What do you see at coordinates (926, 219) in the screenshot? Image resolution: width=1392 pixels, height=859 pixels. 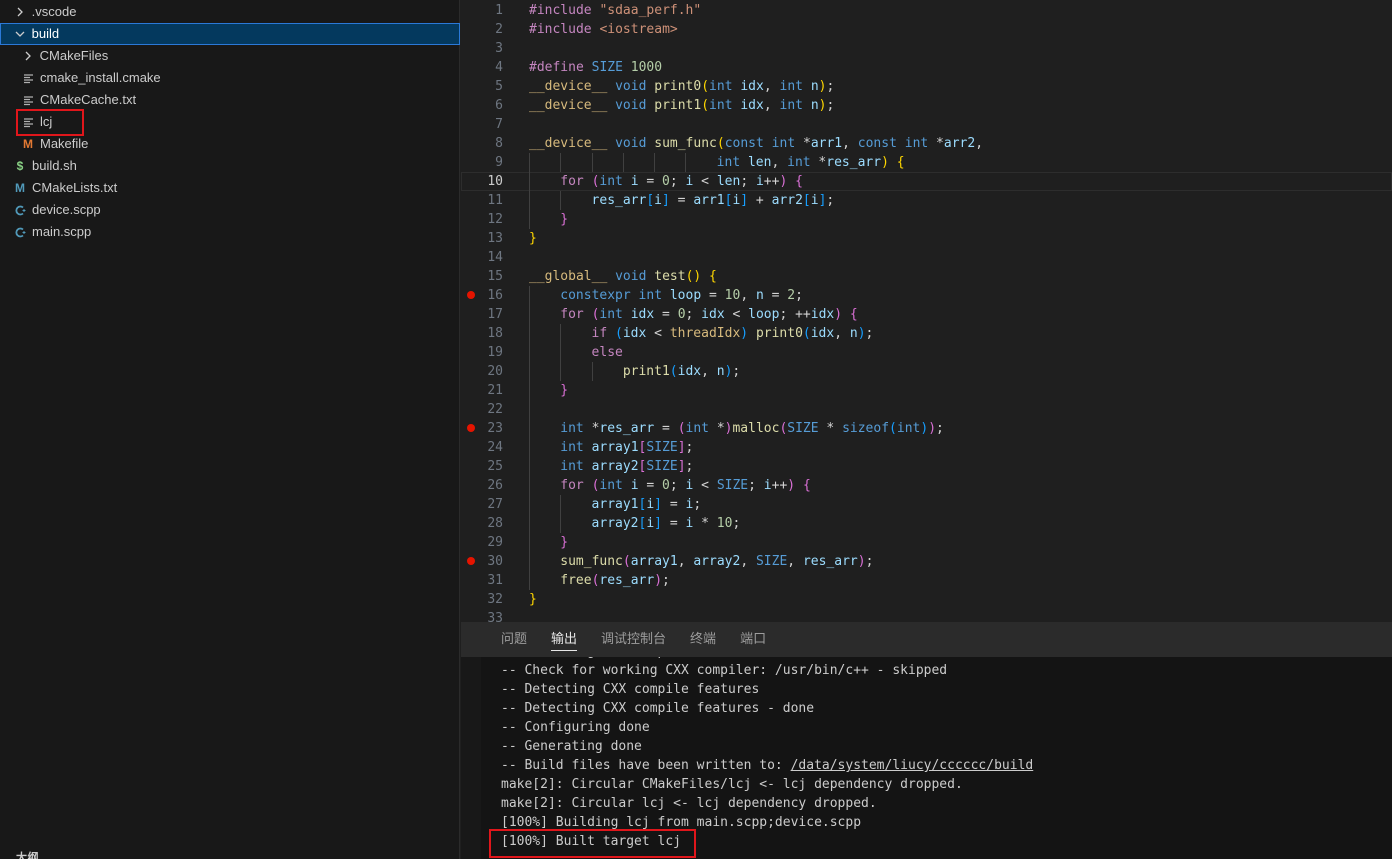 I see `code-line: 12}` at bounding box center [926, 219].